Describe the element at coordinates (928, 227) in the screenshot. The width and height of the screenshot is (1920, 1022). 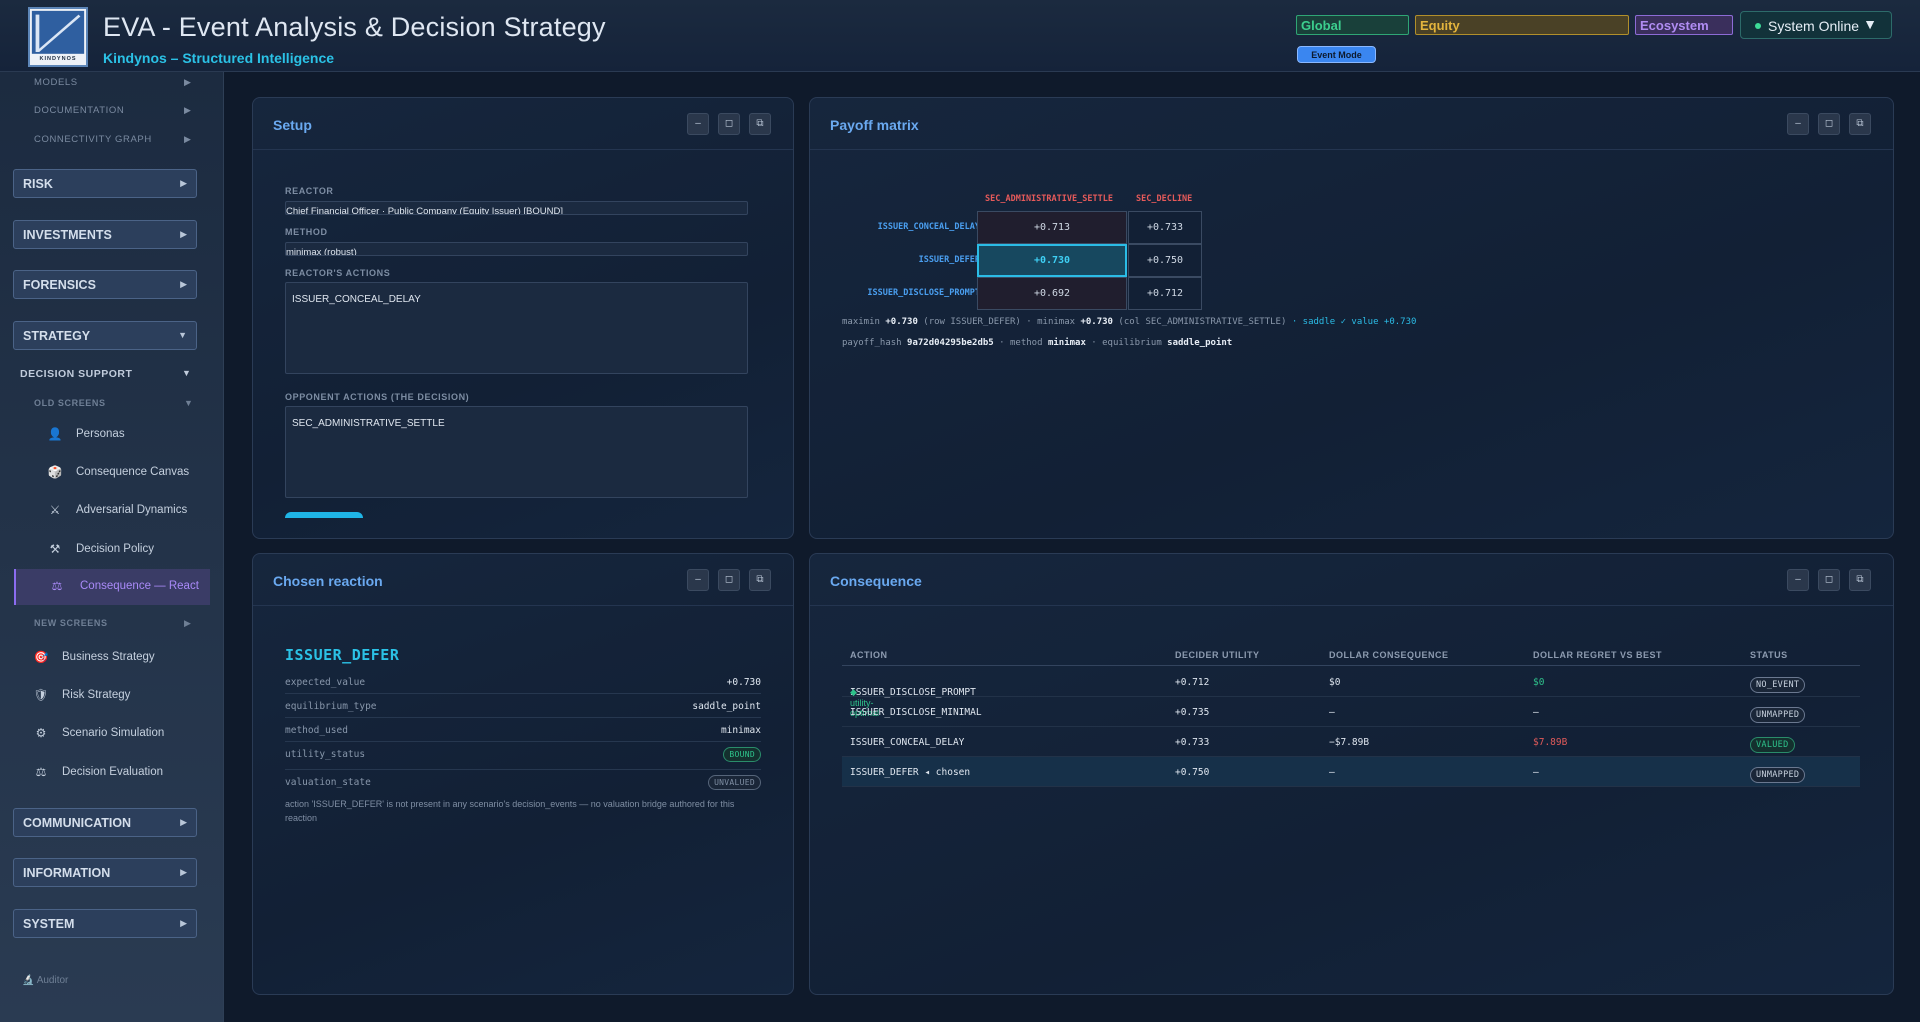
I see `payoff-row-header: ISSUER_CONCEAL_DELAY` at that location.